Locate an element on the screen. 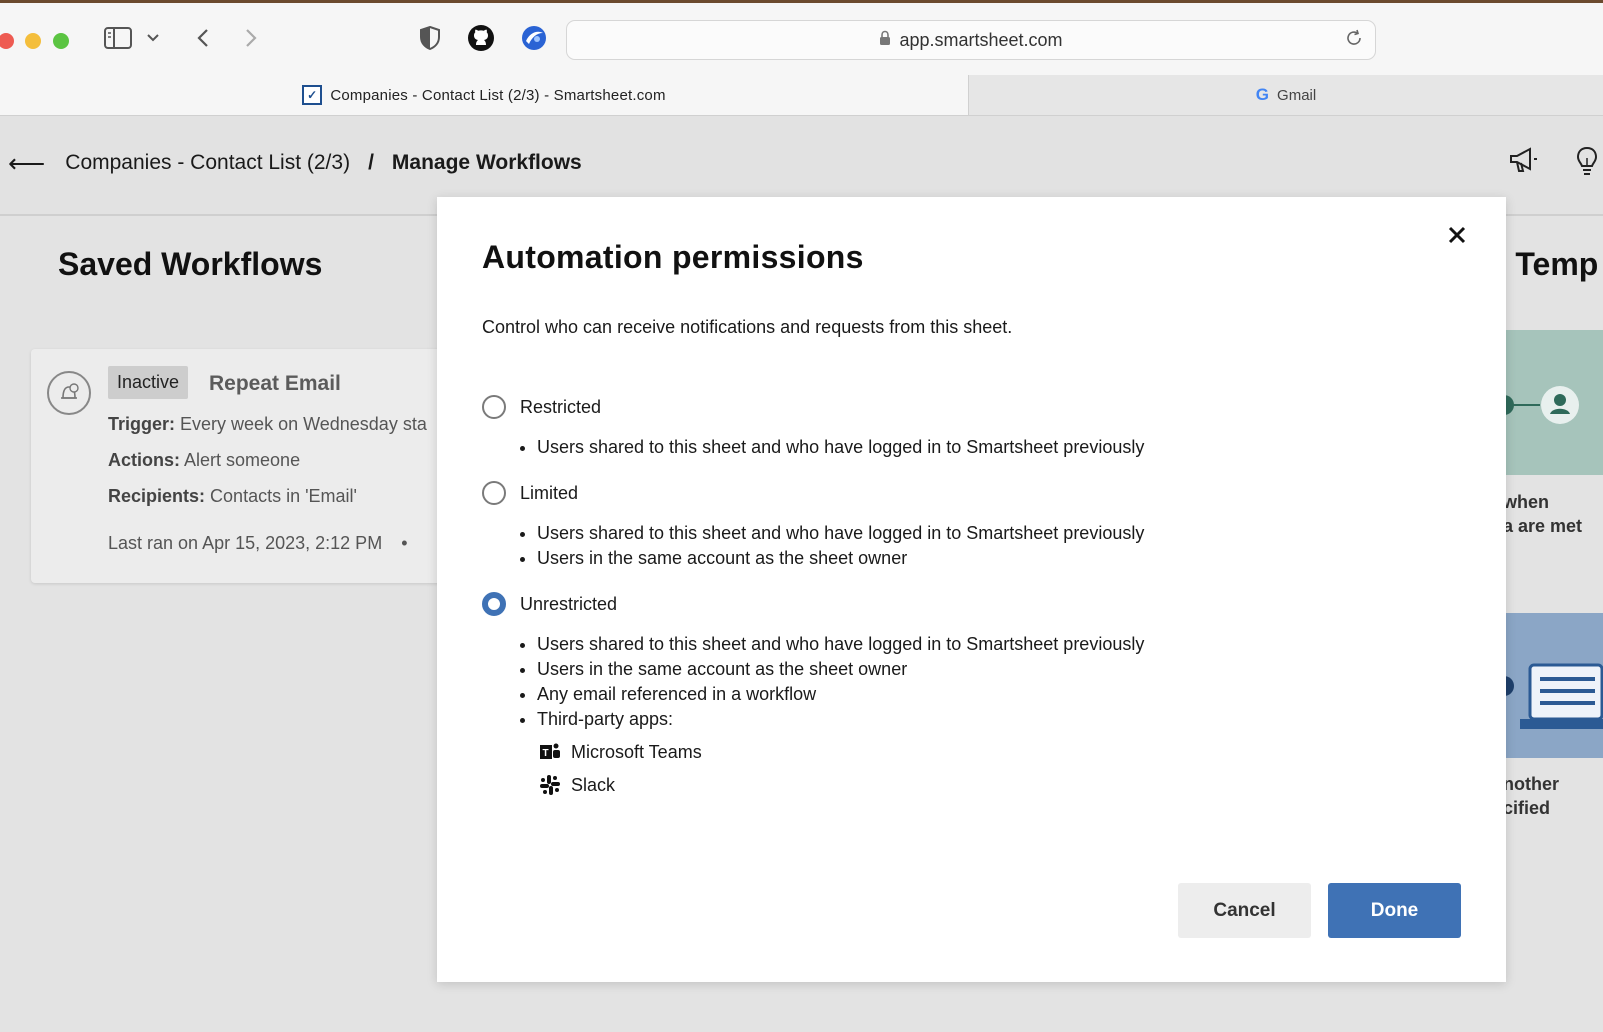  workflow-actions: Actions: Alert someone is located at coordinates (204, 460).